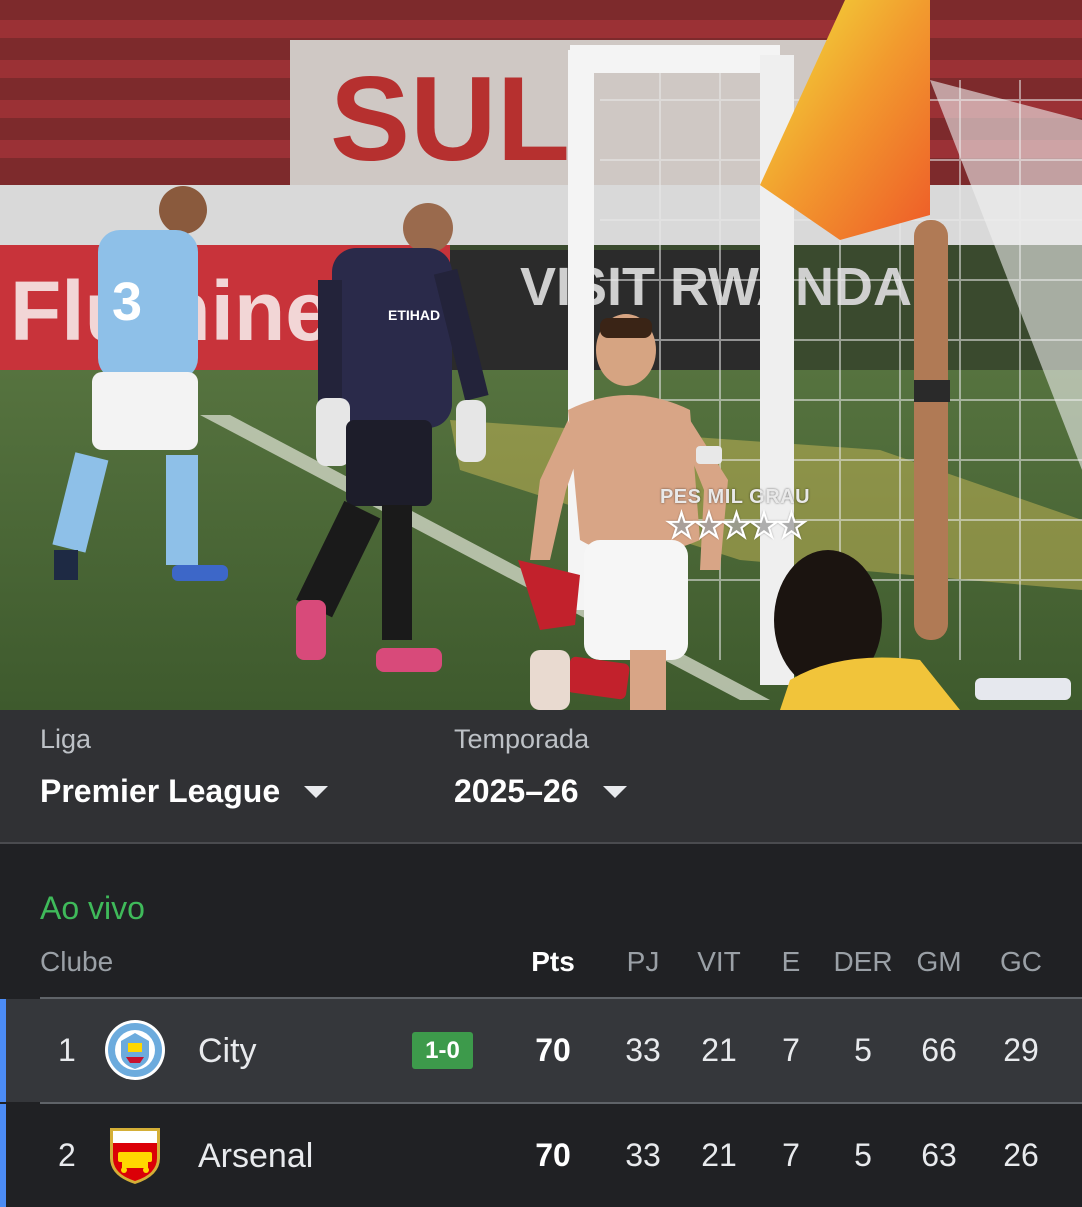 The image size is (1082, 1207). What do you see at coordinates (540, 767) in the screenshot?
I see `season-filter: Temporada 2025–26` at bounding box center [540, 767].